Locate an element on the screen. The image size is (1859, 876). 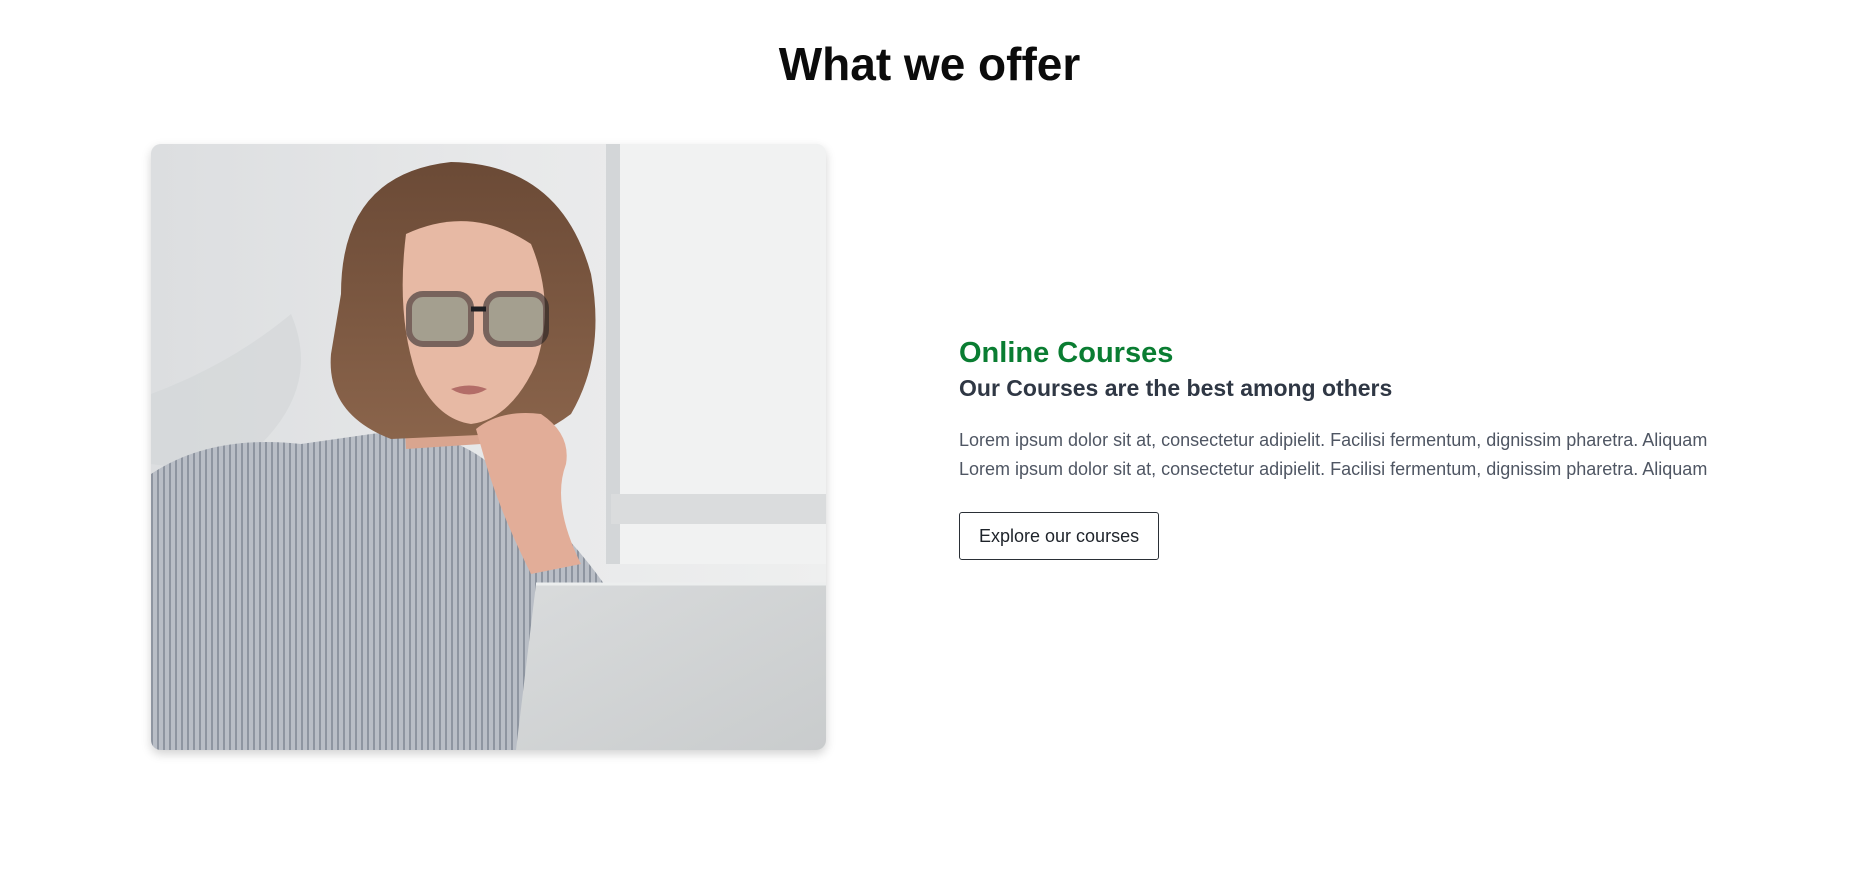
course-title: Online Courses is located at coordinates (1066, 353).